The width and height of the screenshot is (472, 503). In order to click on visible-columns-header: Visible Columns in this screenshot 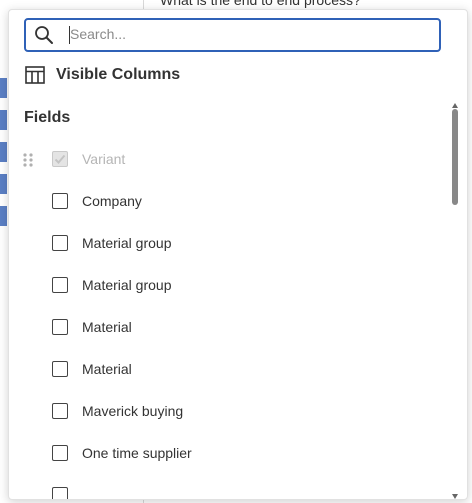, I will do `click(102, 75)`.